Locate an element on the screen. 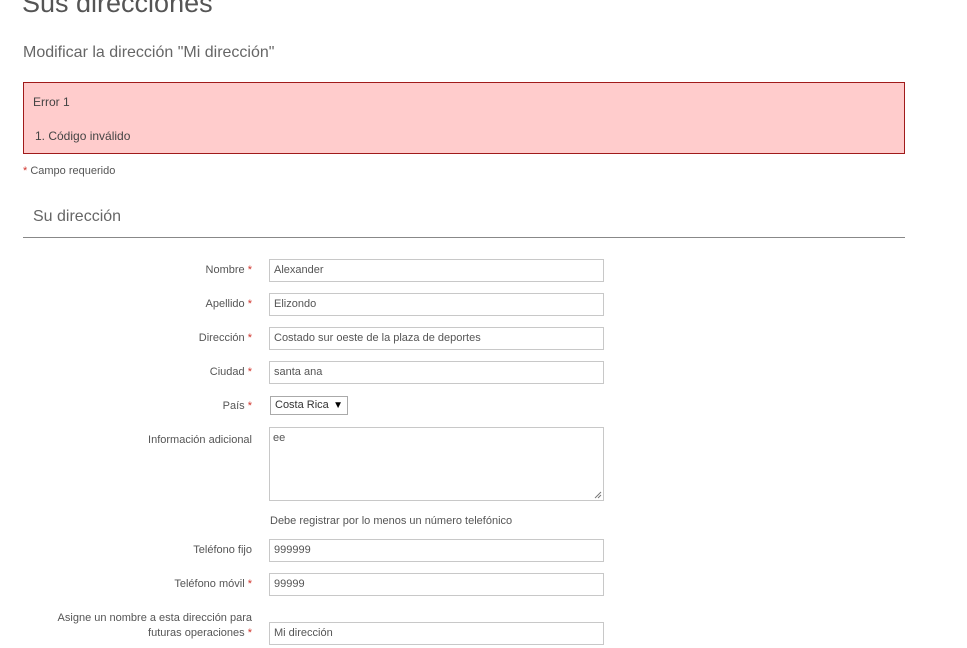  phone-input: 999999 is located at coordinates (436, 550).